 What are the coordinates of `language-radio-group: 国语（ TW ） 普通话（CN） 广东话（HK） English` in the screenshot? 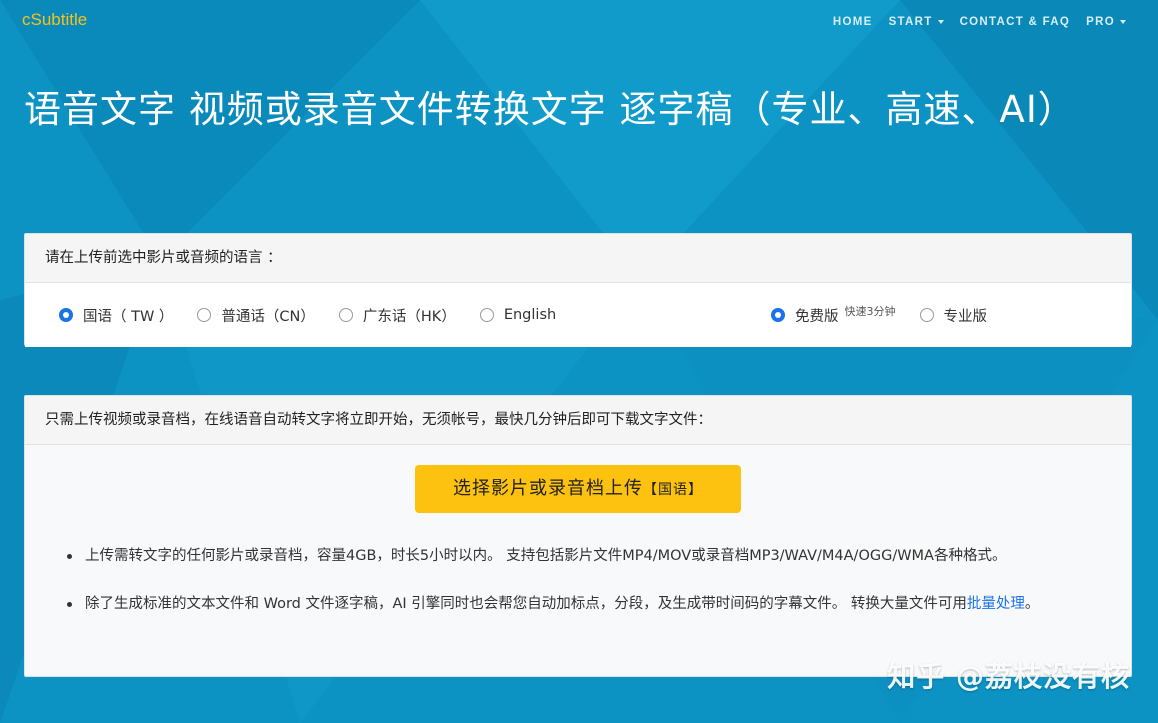 It's located at (319, 315).